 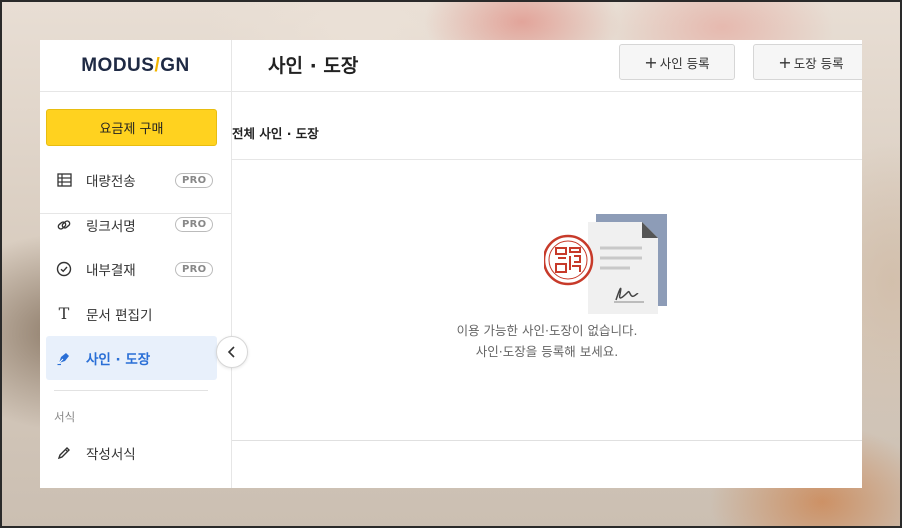 What do you see at coordinates (118, 360) in the screenshot?
I see `sidebar-item-label: 사인 · 도장` at bounding box center [118, 360].